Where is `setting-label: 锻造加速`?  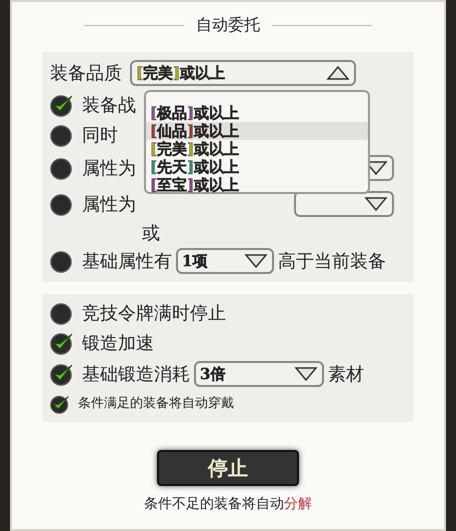 setting-label: 锻造加速 is located at coordinates (118, 344).